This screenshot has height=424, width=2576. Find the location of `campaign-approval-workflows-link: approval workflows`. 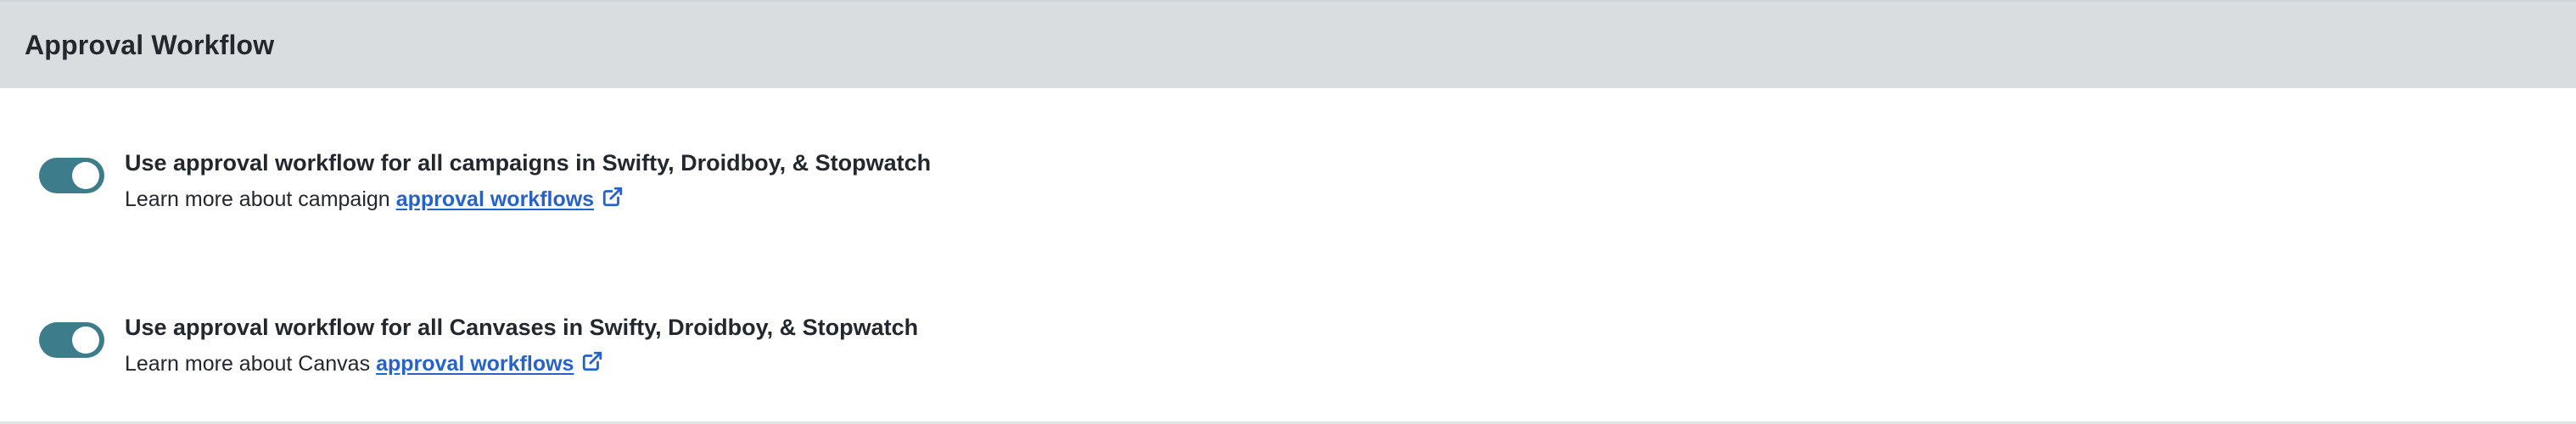

campaign-approval-workflows-link: approval workflows is located at coordinates (495, 199).